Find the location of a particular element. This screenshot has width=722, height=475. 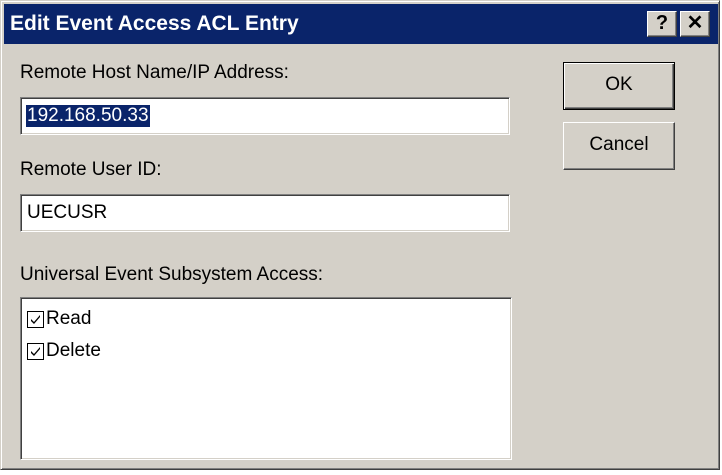

user-id-input: UECUSR is located at coordinates (265, 213).